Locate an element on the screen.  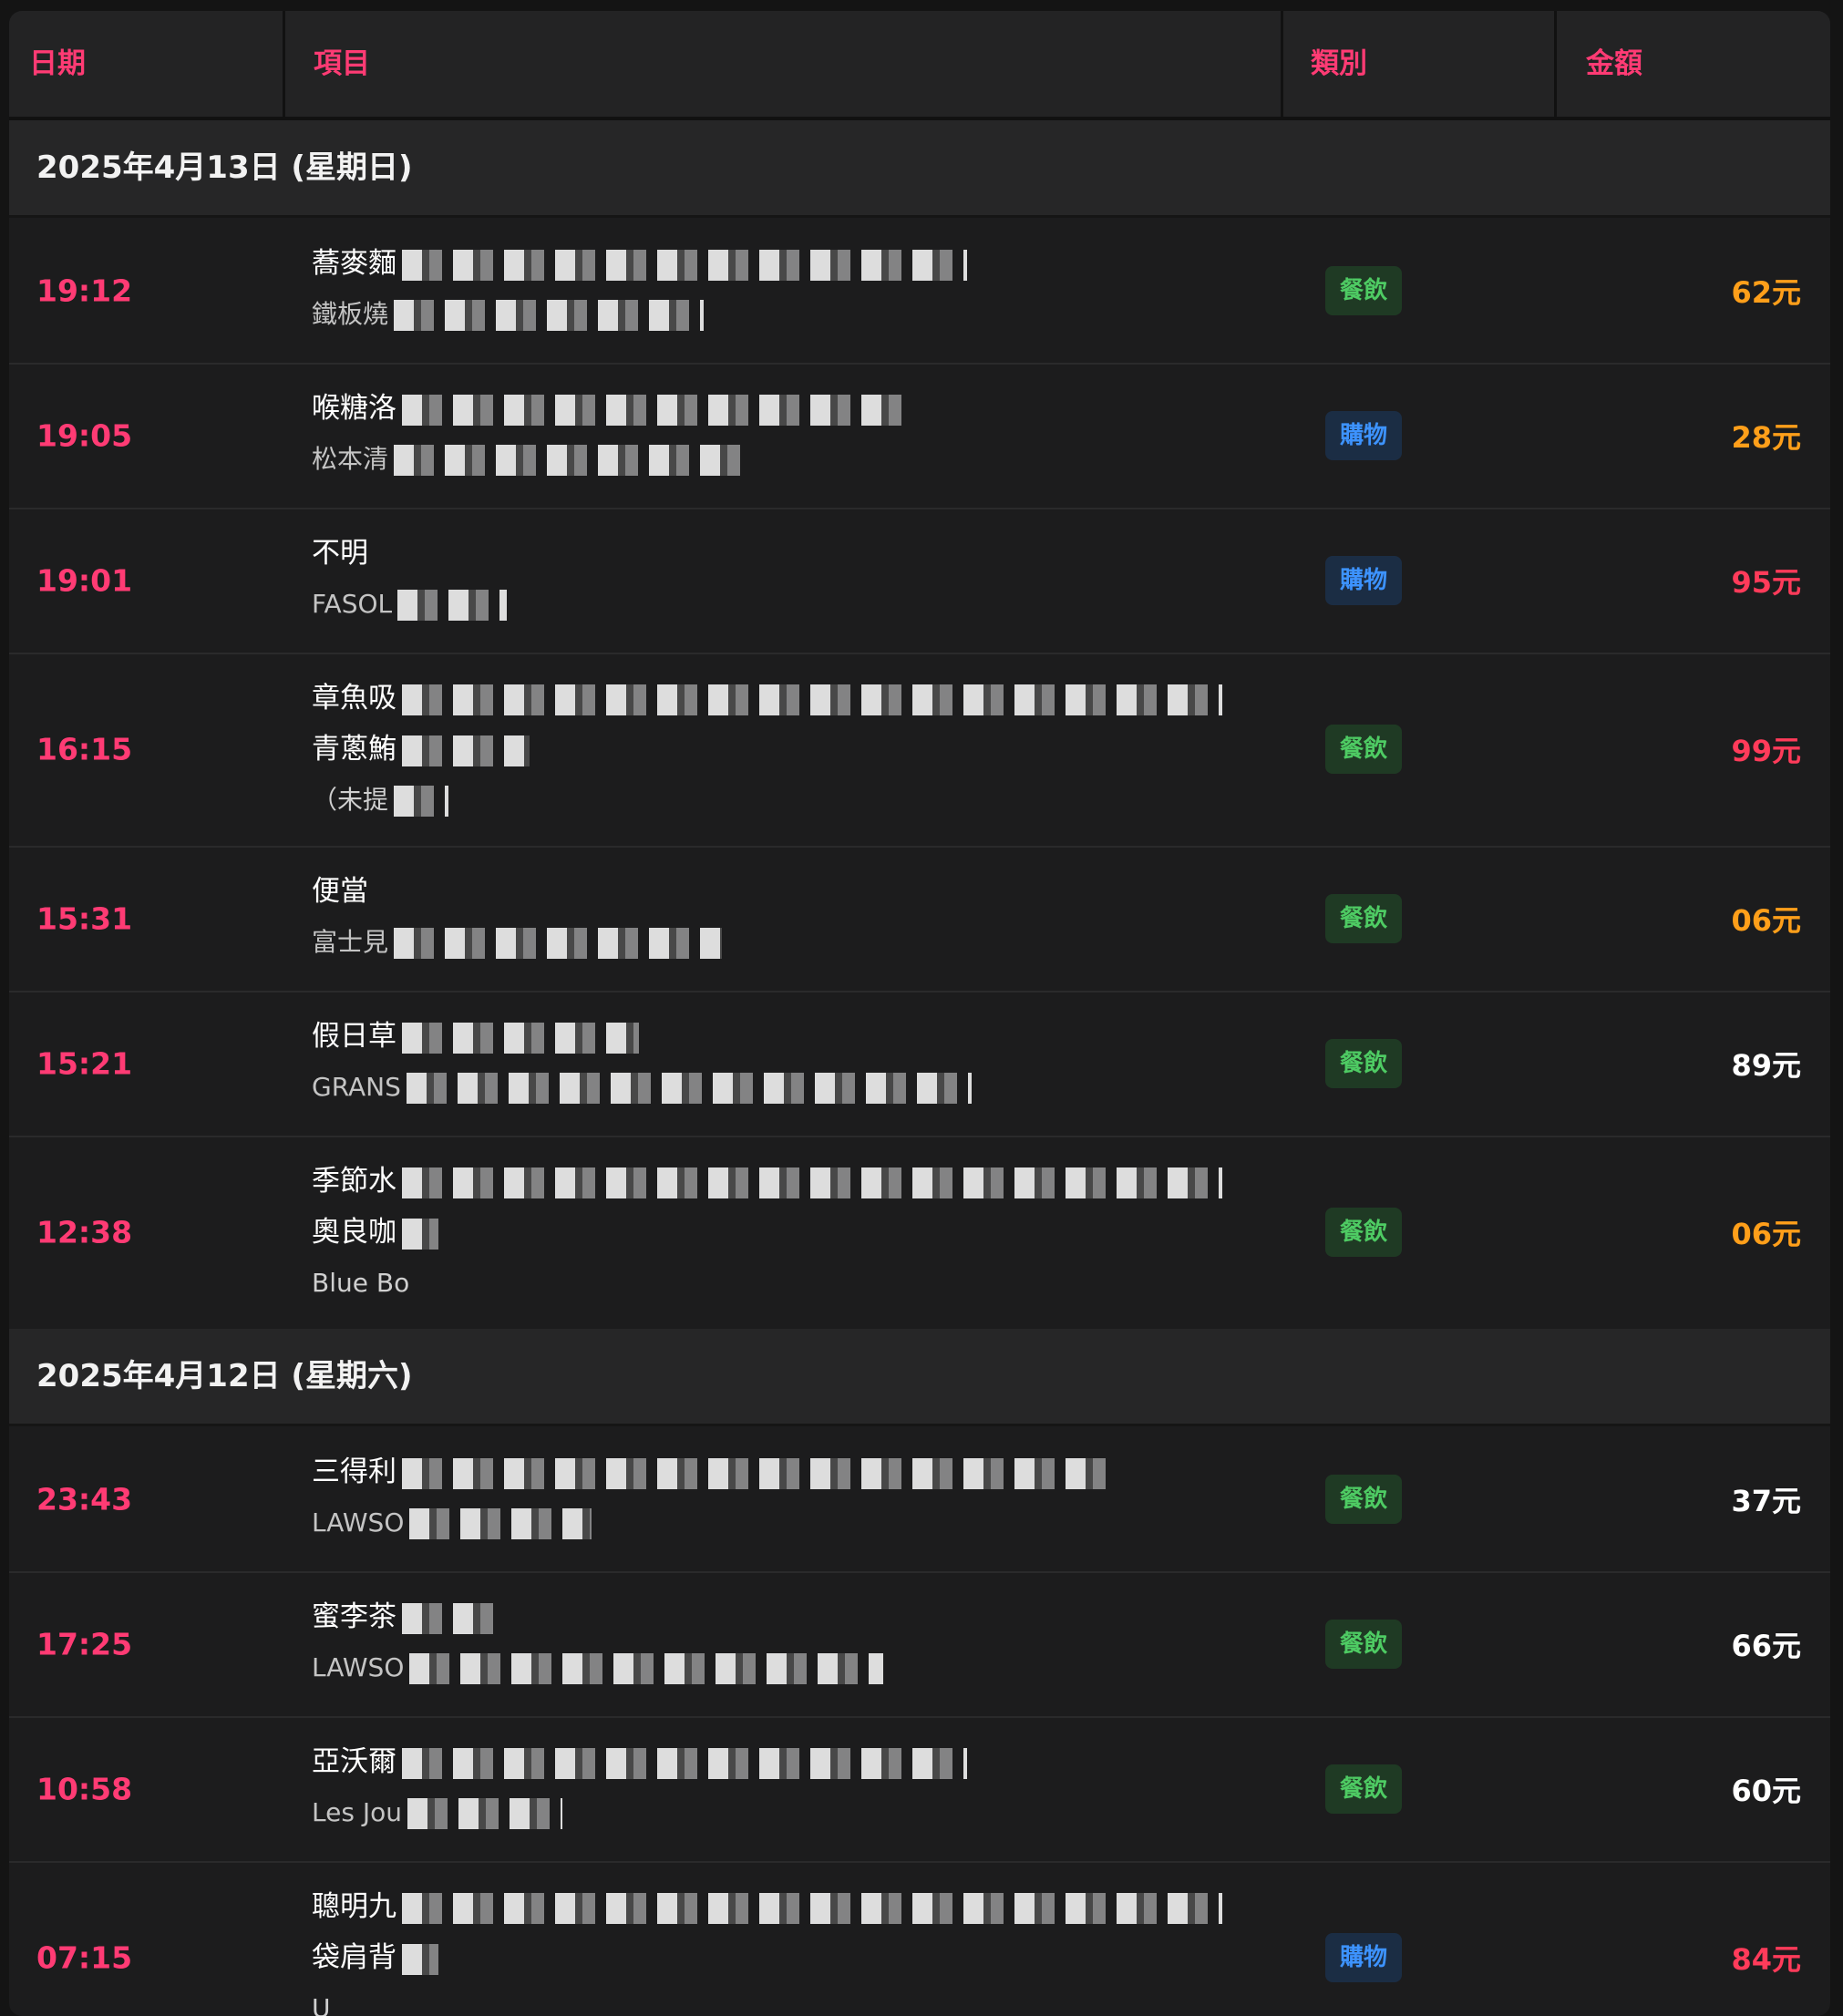
transaction-details: 喉糖洛 松本清 is located at coordinates (1071, 434).